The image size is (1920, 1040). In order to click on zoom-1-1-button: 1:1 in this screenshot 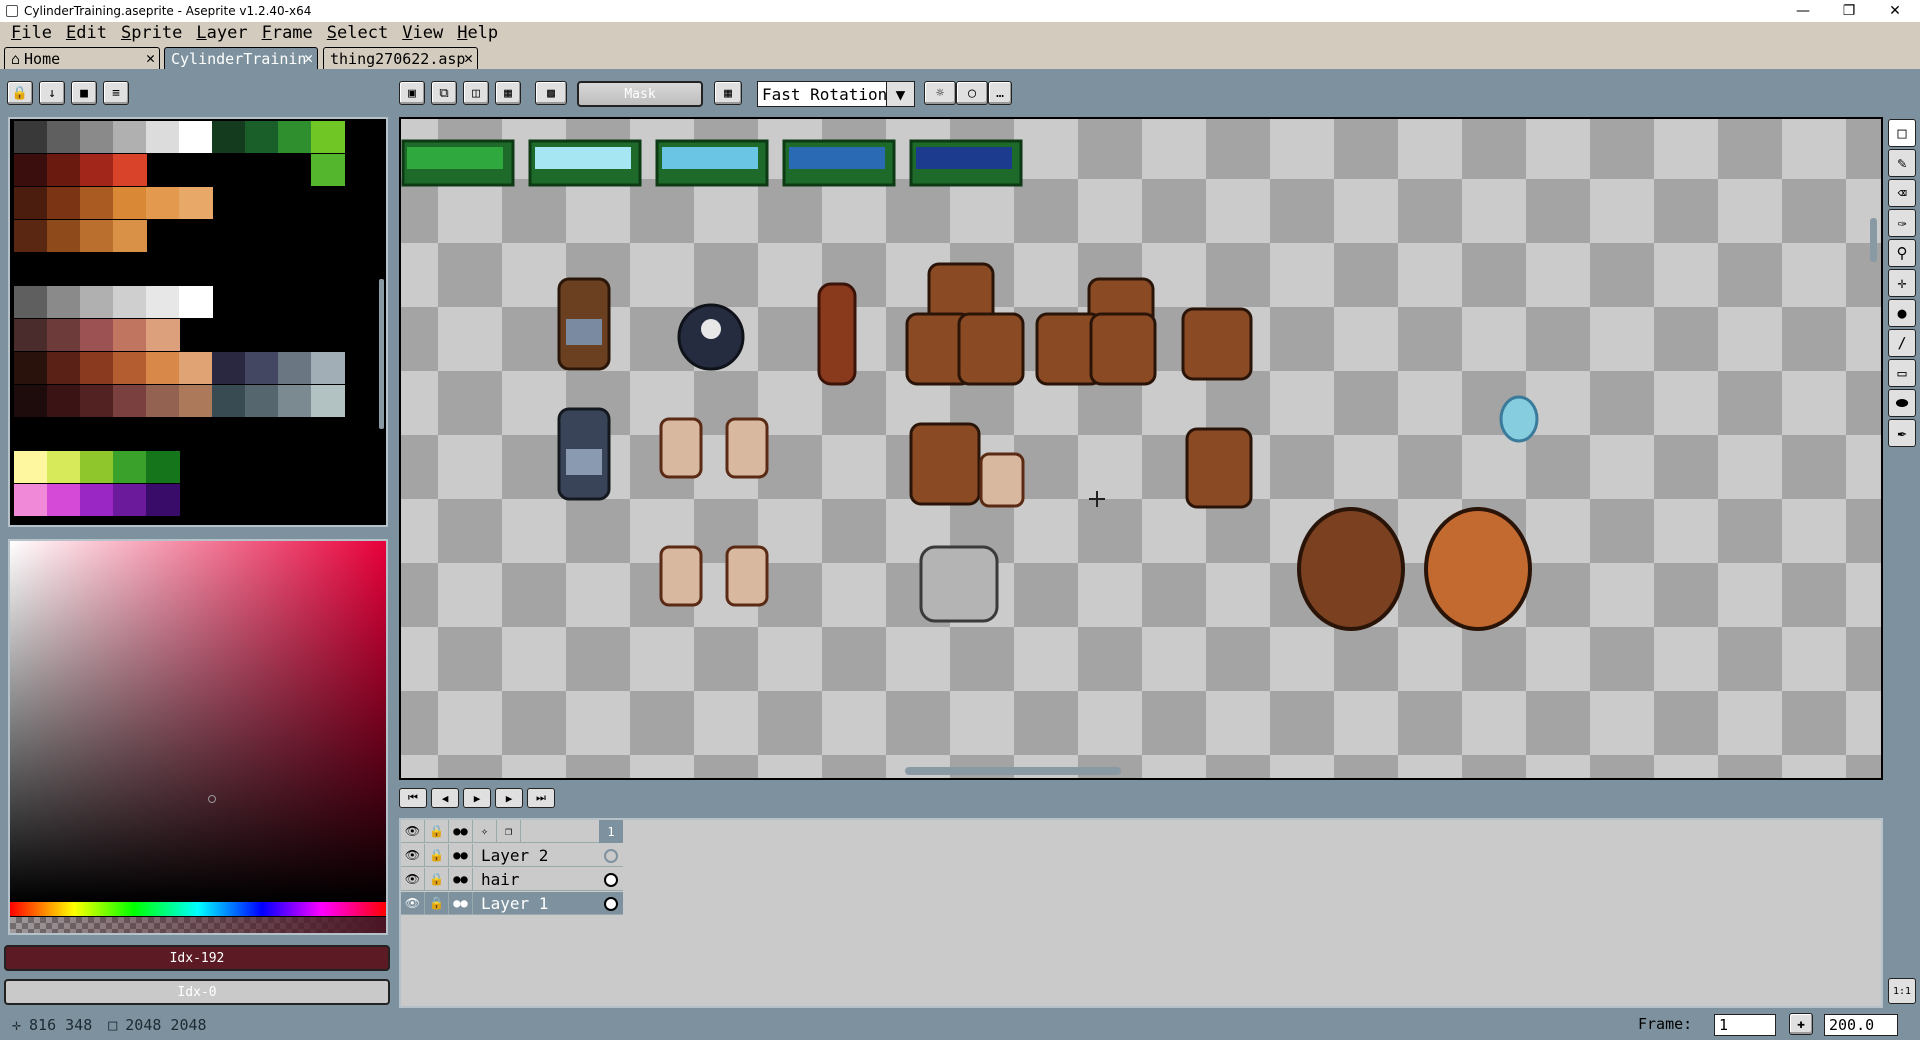, I will do `click(1902, 991)`.